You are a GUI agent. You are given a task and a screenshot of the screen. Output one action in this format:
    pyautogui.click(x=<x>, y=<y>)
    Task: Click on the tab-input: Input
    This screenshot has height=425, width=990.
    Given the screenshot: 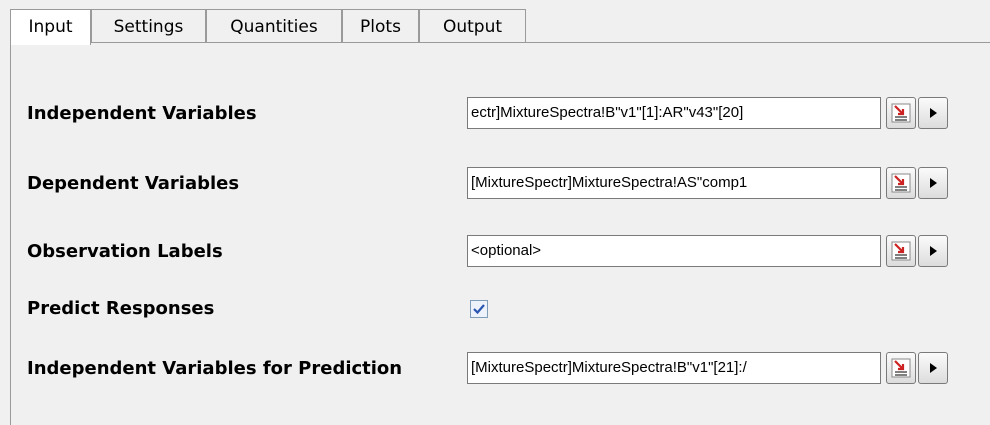 What is the action you would take?
    pyautogui.click(x=50, y=27)
    